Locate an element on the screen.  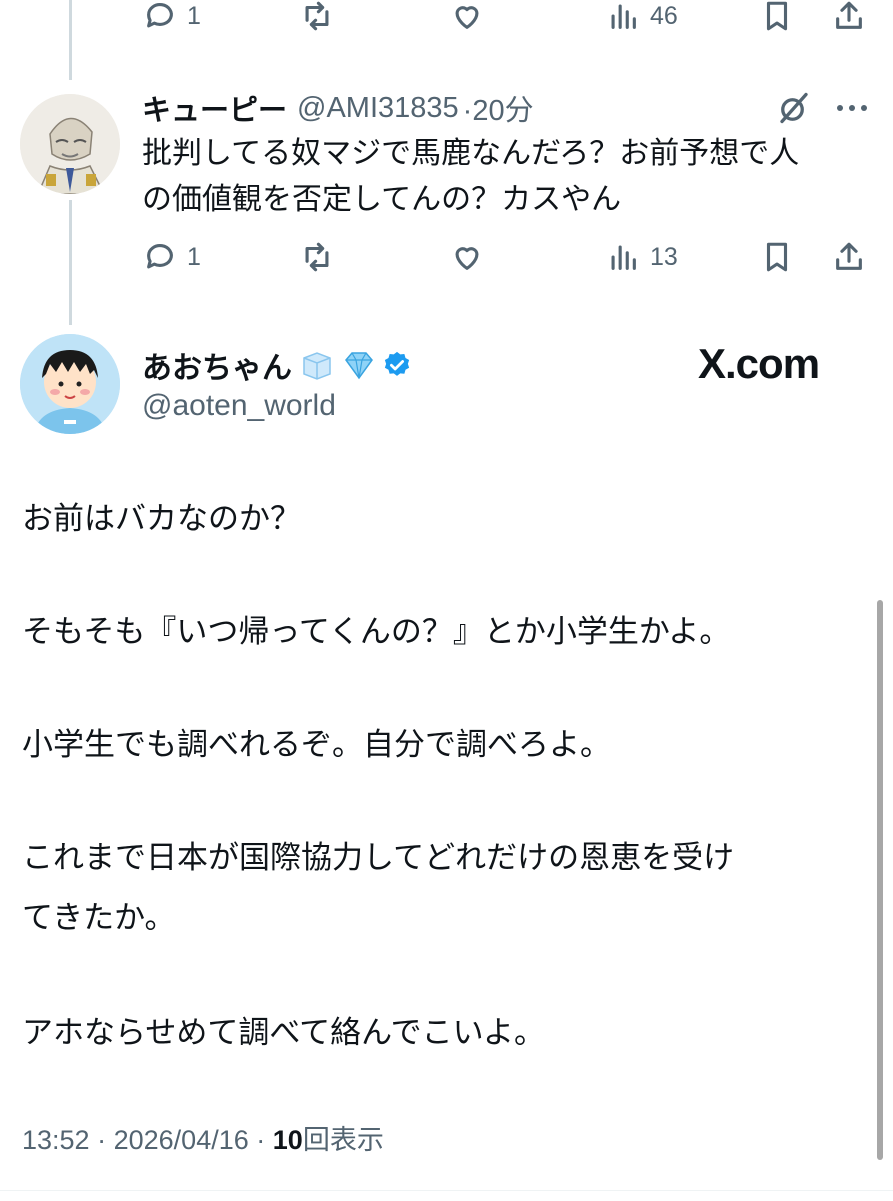
tweet-paragraph-4-line-2: てきたか。 is located at coordinates (99, 918).